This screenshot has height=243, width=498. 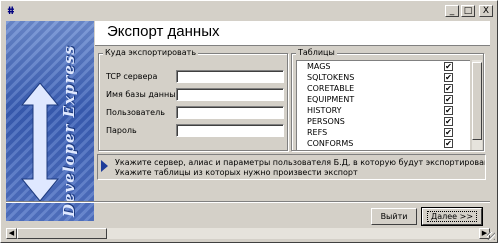 What do you see at coordinates (383, 88) in the screenshot?
I see `table-row: CORETABLE ✔` at bounding box center [383, 88].